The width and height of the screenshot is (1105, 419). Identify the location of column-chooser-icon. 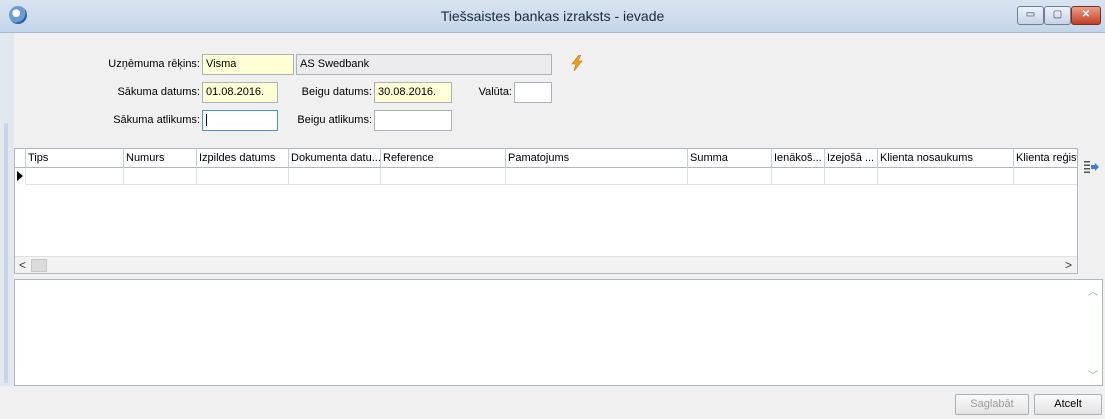
(1091, 167).